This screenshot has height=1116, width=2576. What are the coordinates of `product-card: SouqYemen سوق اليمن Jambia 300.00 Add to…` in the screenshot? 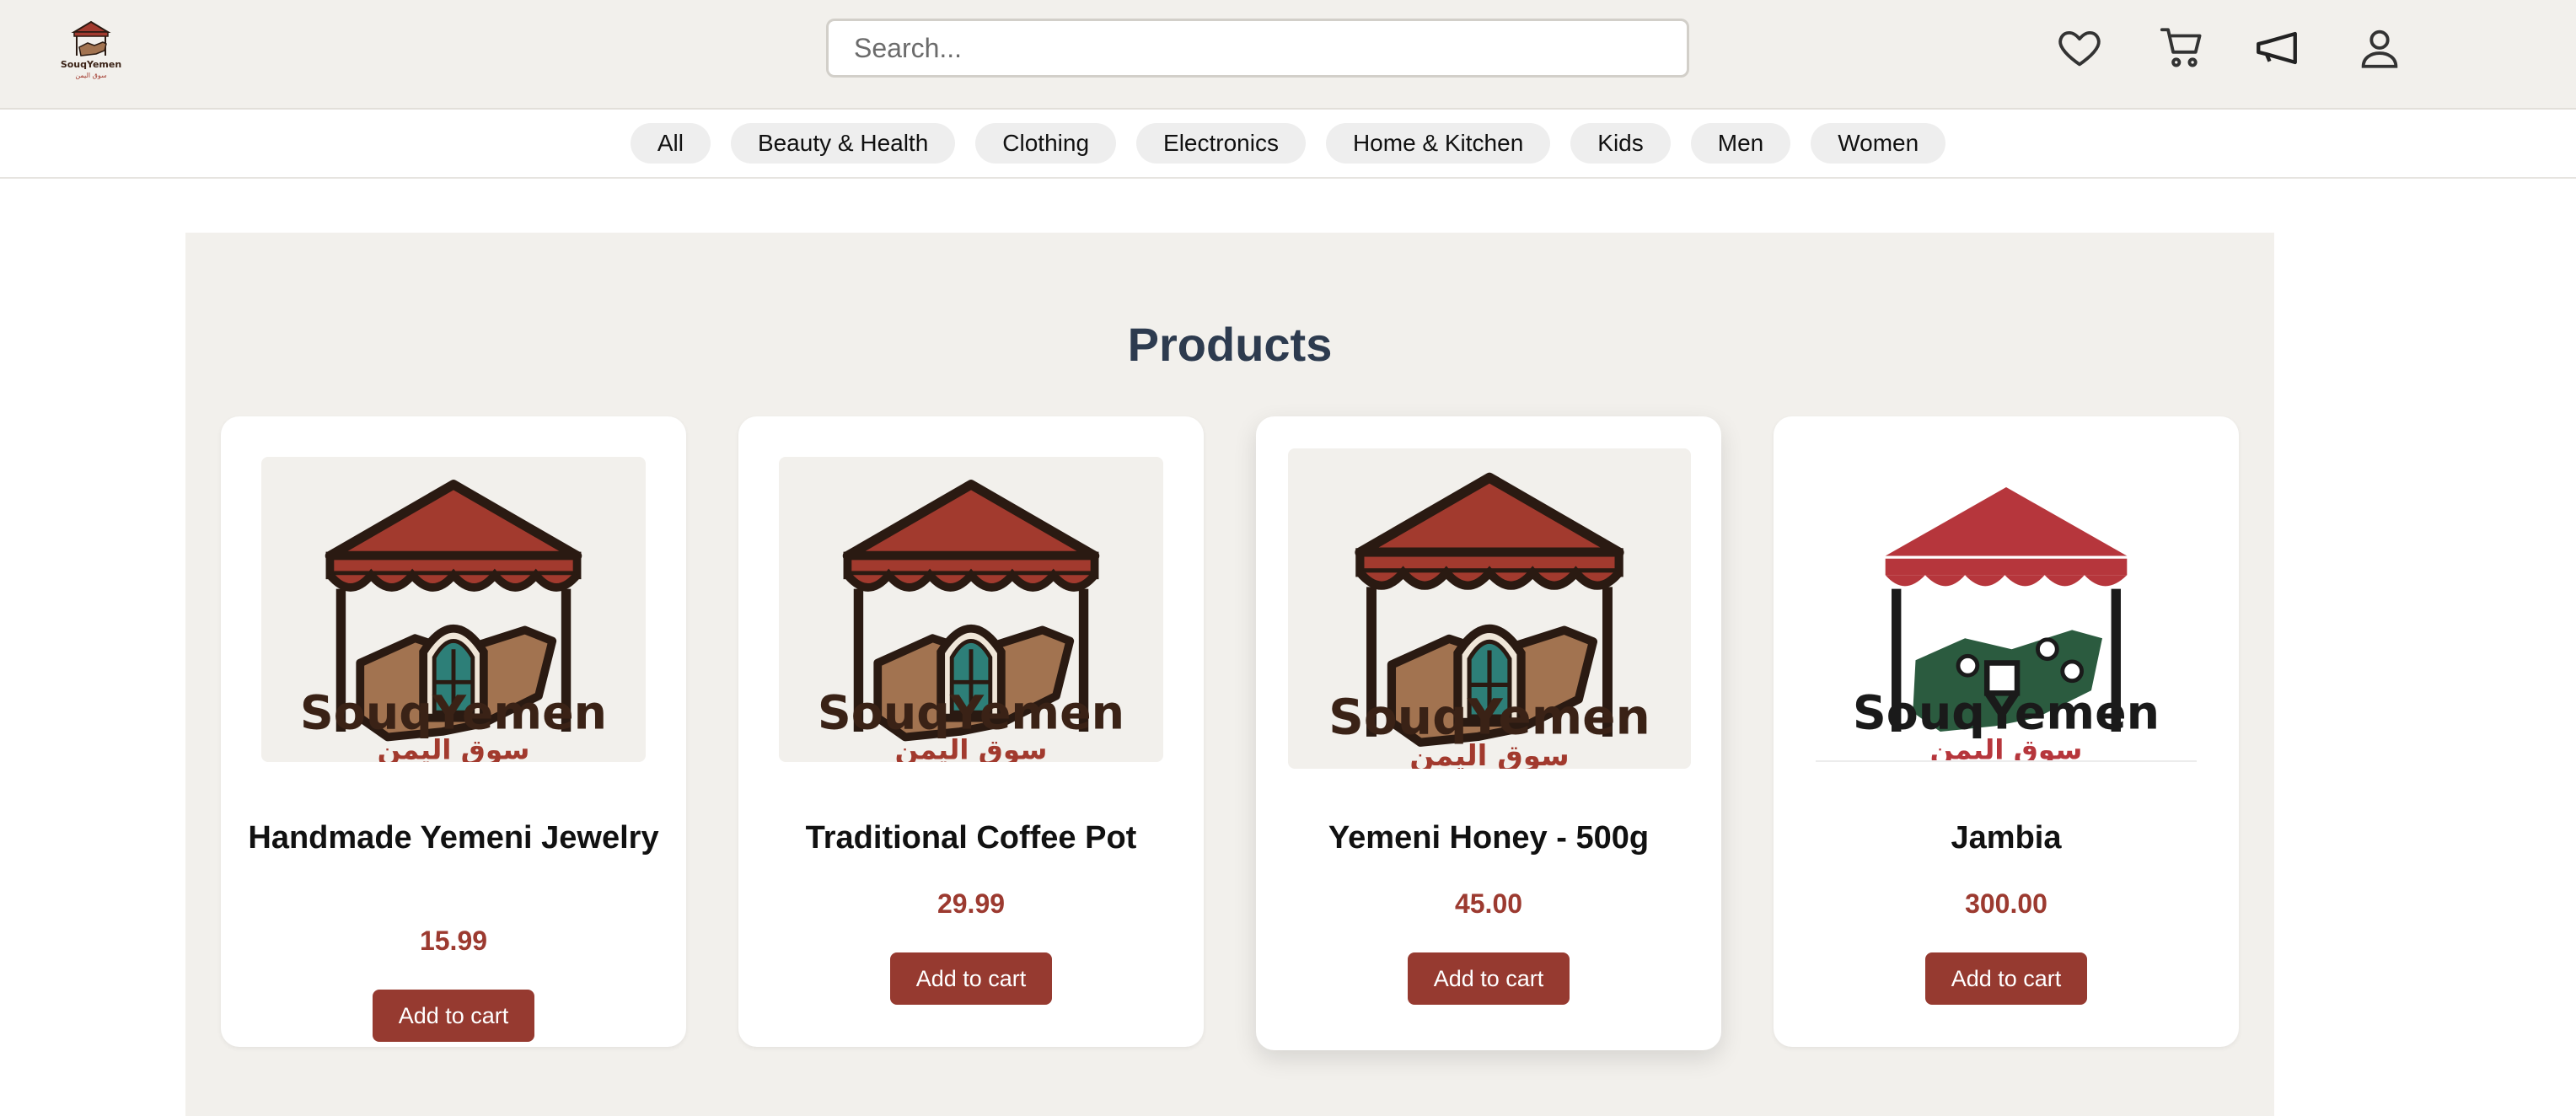 It's located at (2006, 731).